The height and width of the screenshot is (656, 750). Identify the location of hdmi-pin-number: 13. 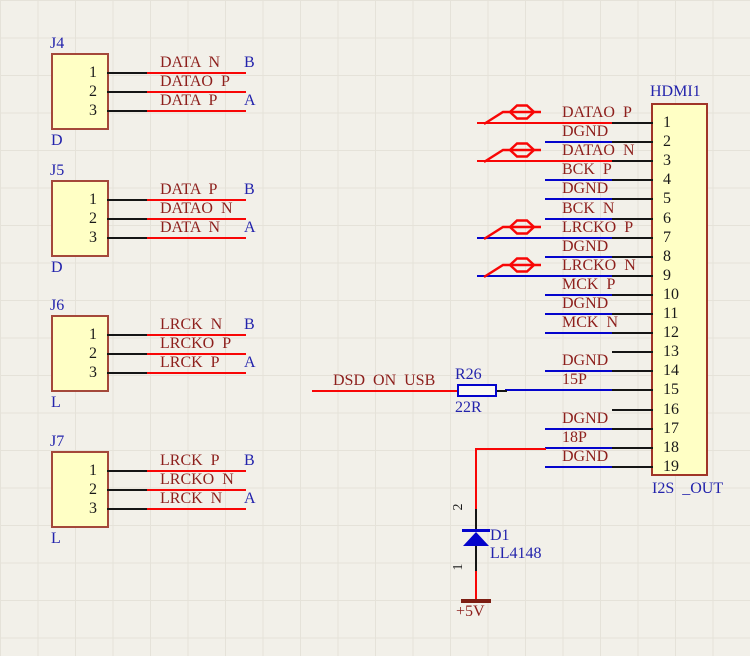
(671, 351).